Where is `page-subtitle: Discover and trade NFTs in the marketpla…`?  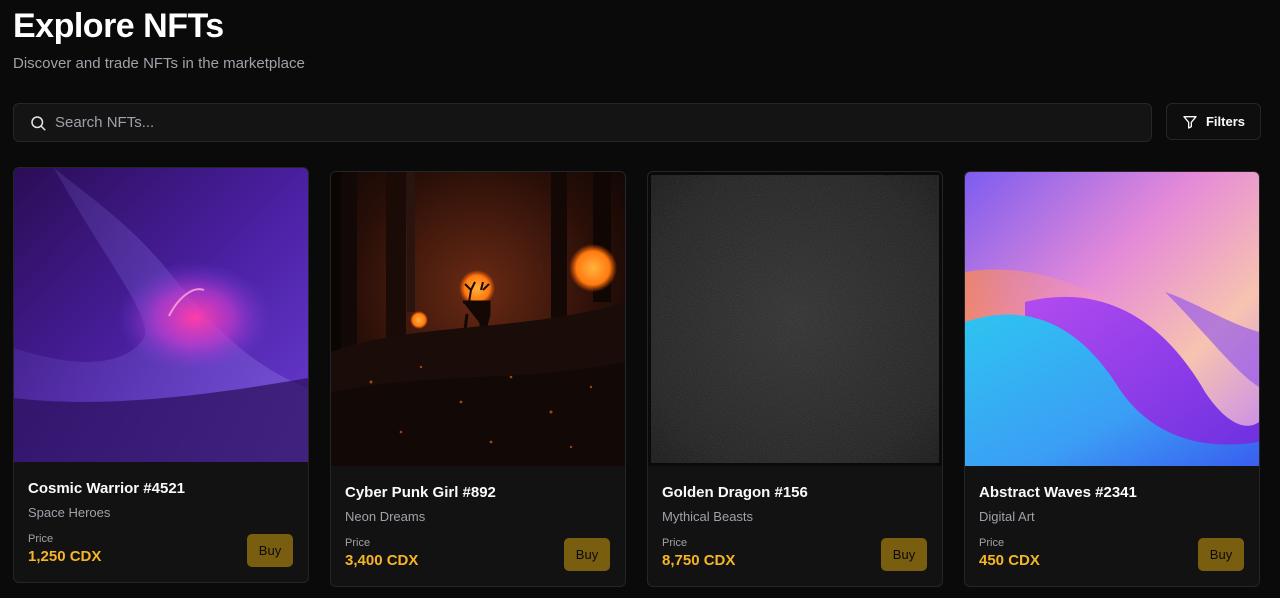 page-subtitle: Discover and trade NFTs in the marketpla… is located at coordinates (159, 63).